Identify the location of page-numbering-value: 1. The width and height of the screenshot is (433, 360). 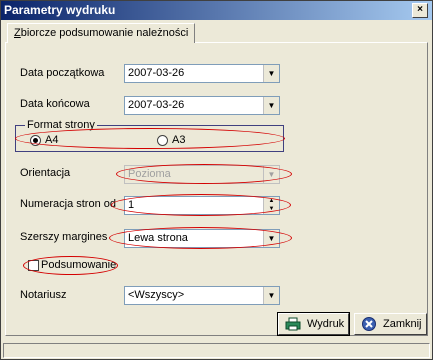
(131, 205).